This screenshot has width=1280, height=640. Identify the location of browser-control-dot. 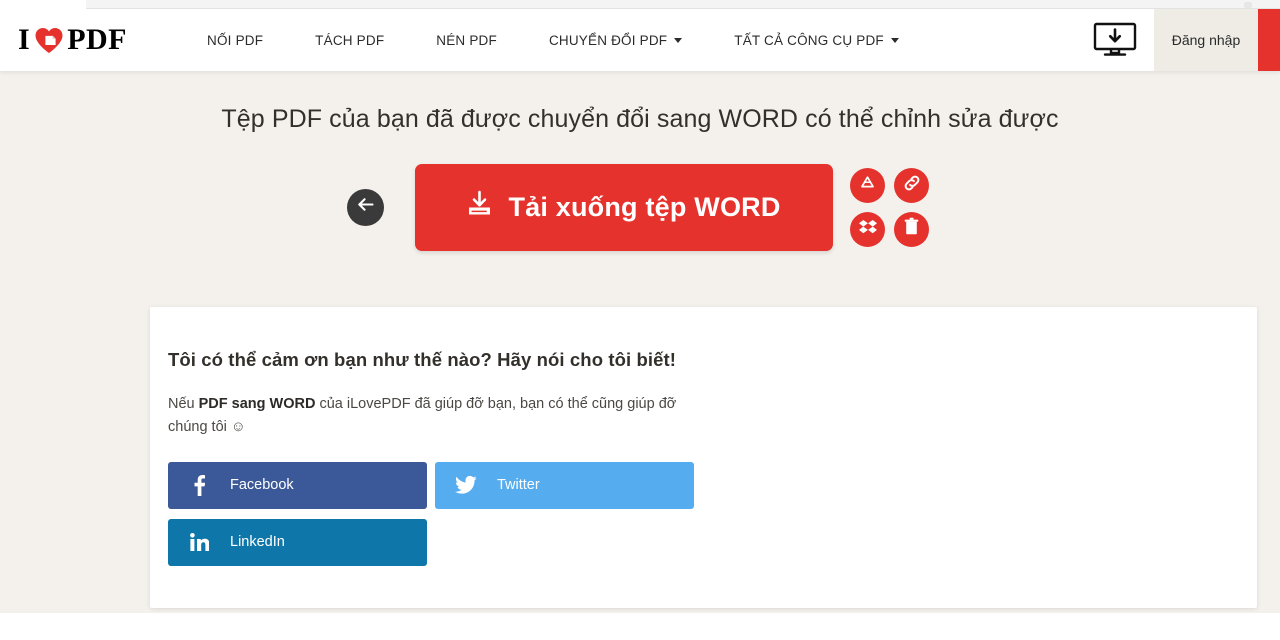
(1248, 5).